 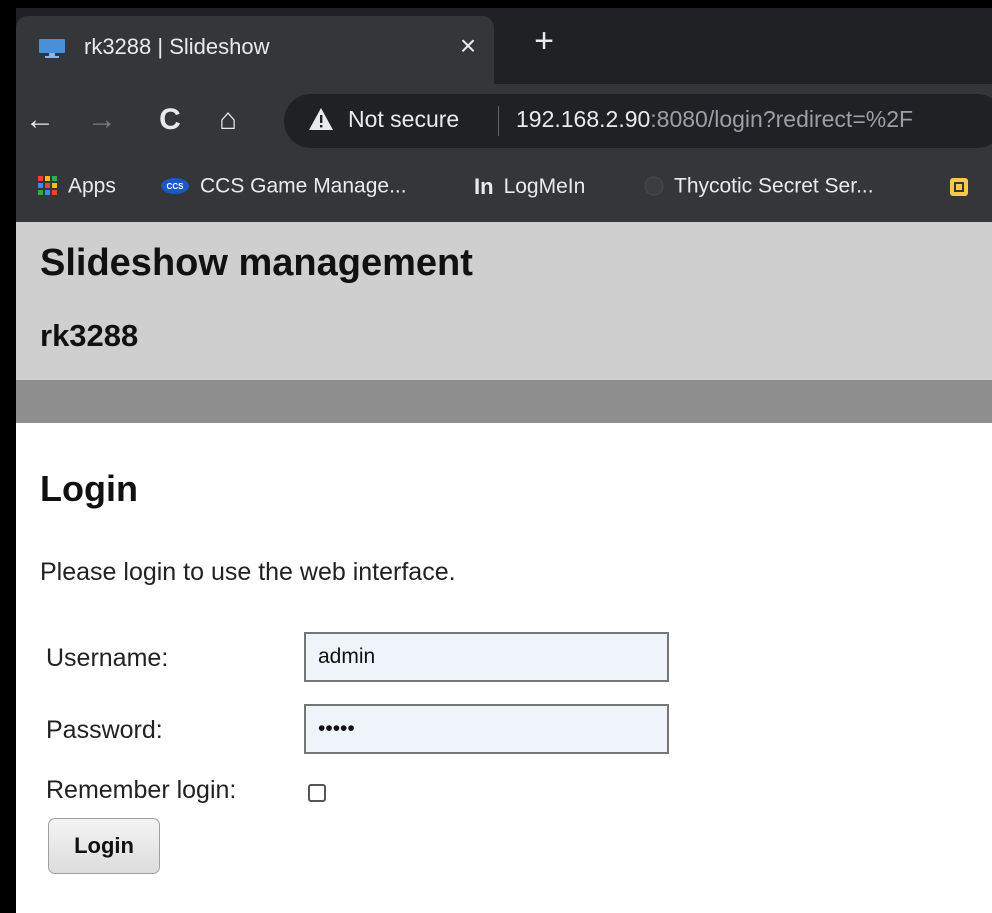 I want to click on login-button: Login, so click(x=104, y=846).